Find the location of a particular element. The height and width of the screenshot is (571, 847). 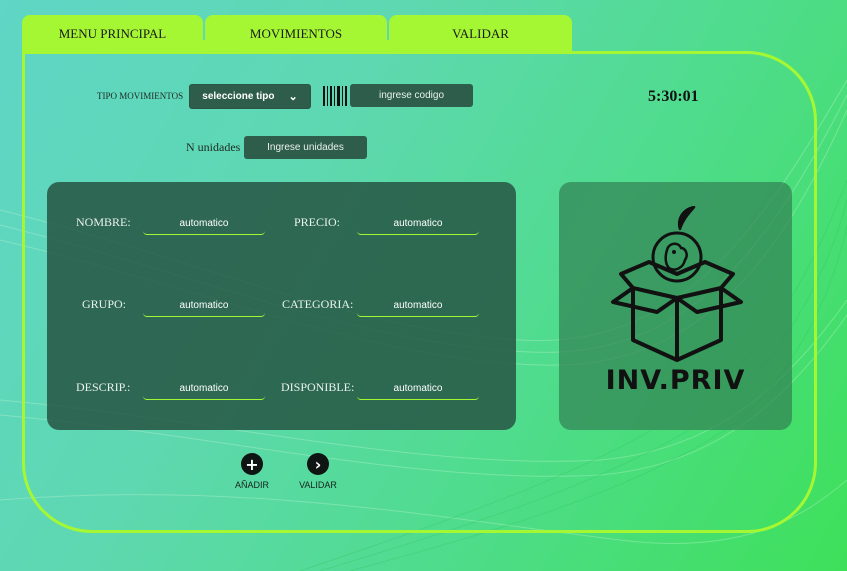

tab-label: MOVIMIENTOS is located at coordinates (296, 33).